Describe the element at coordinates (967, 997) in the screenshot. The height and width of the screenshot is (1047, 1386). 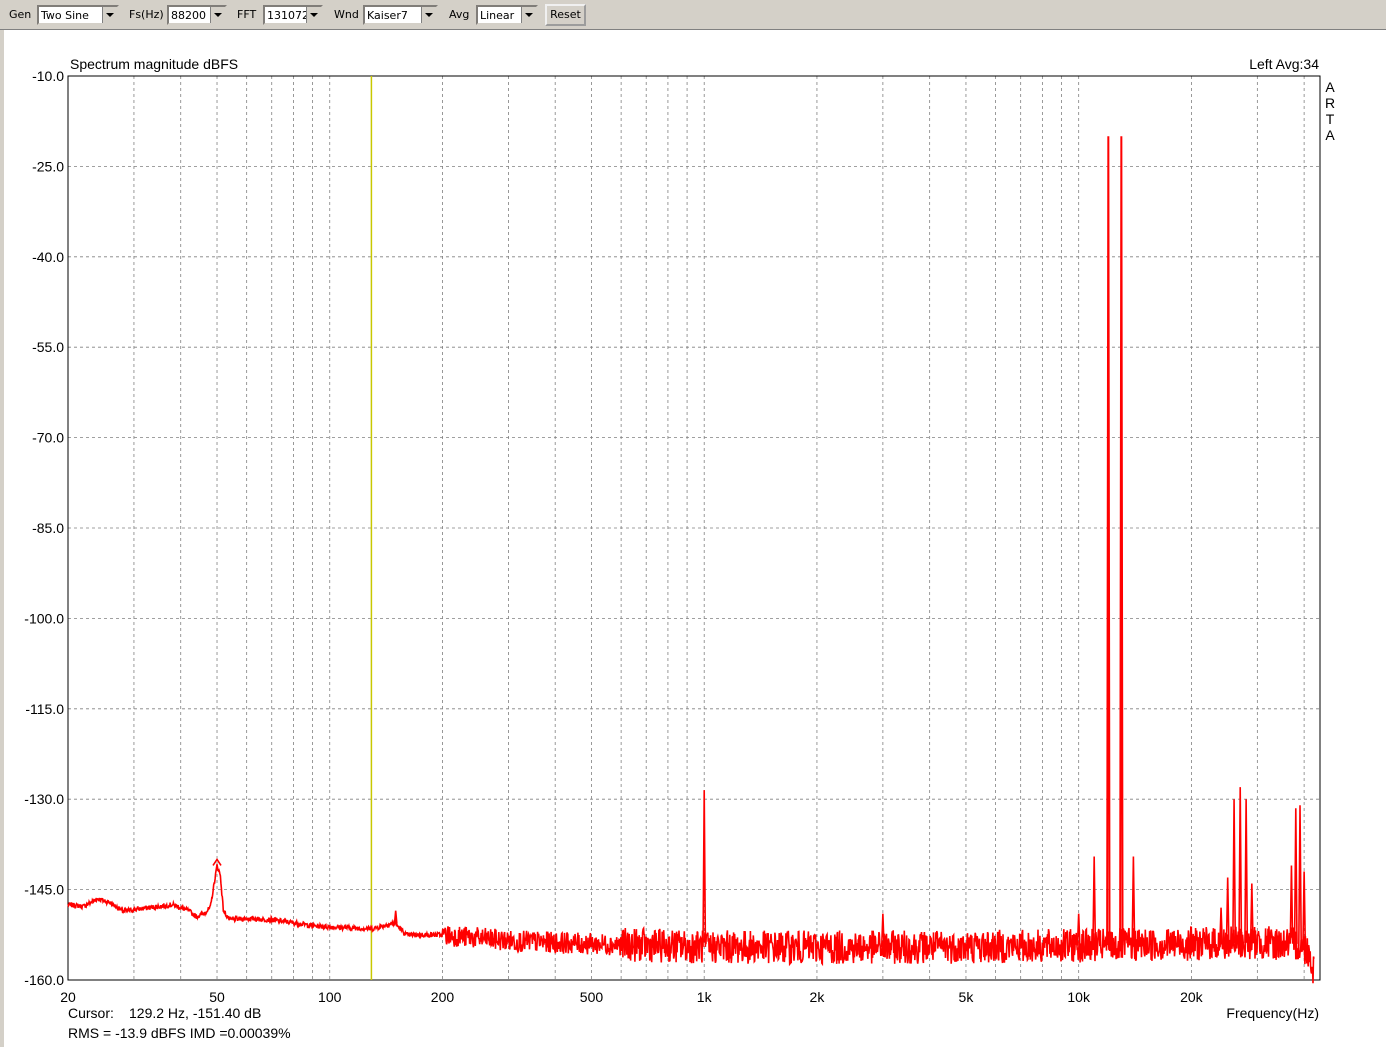
I see `x-tick-label: 5k` at that location.